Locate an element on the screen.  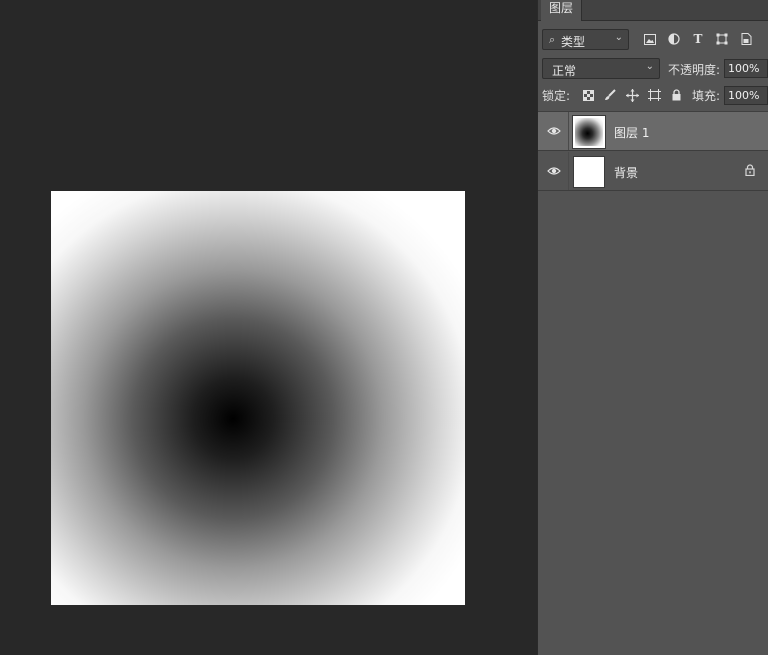
lock-all-icon is located at coordinates (676, 95).